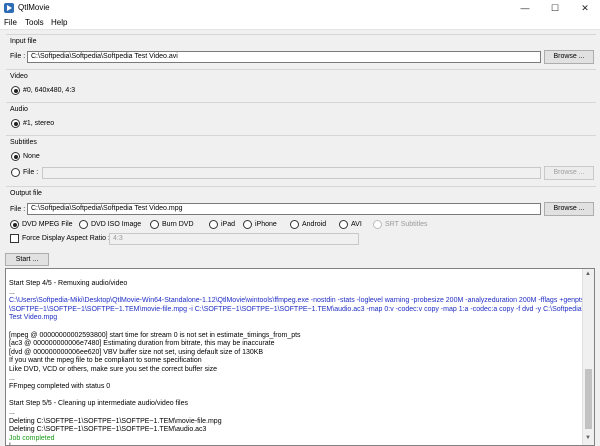 This screenshot has width=600, height=446. What do you see at coordinates (31, 156) in the screenshot?
I see `subtitles-none-label: None` at bounding box center [31, 156].